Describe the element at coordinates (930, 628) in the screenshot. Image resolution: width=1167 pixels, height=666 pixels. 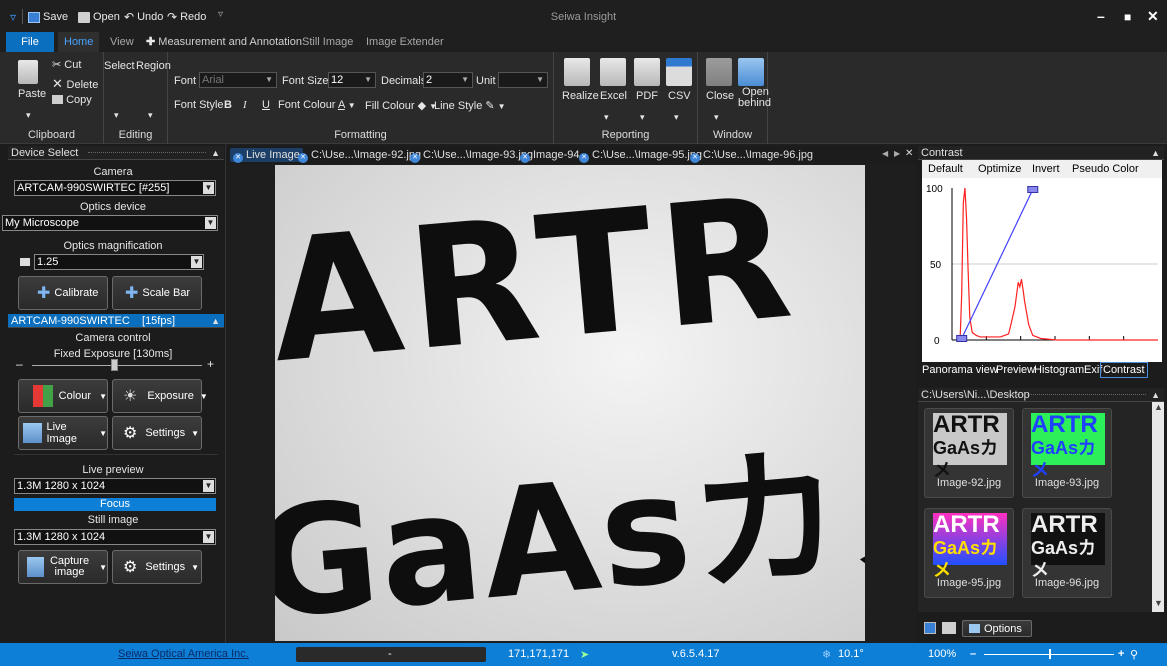
I see `save-icon` at that location.